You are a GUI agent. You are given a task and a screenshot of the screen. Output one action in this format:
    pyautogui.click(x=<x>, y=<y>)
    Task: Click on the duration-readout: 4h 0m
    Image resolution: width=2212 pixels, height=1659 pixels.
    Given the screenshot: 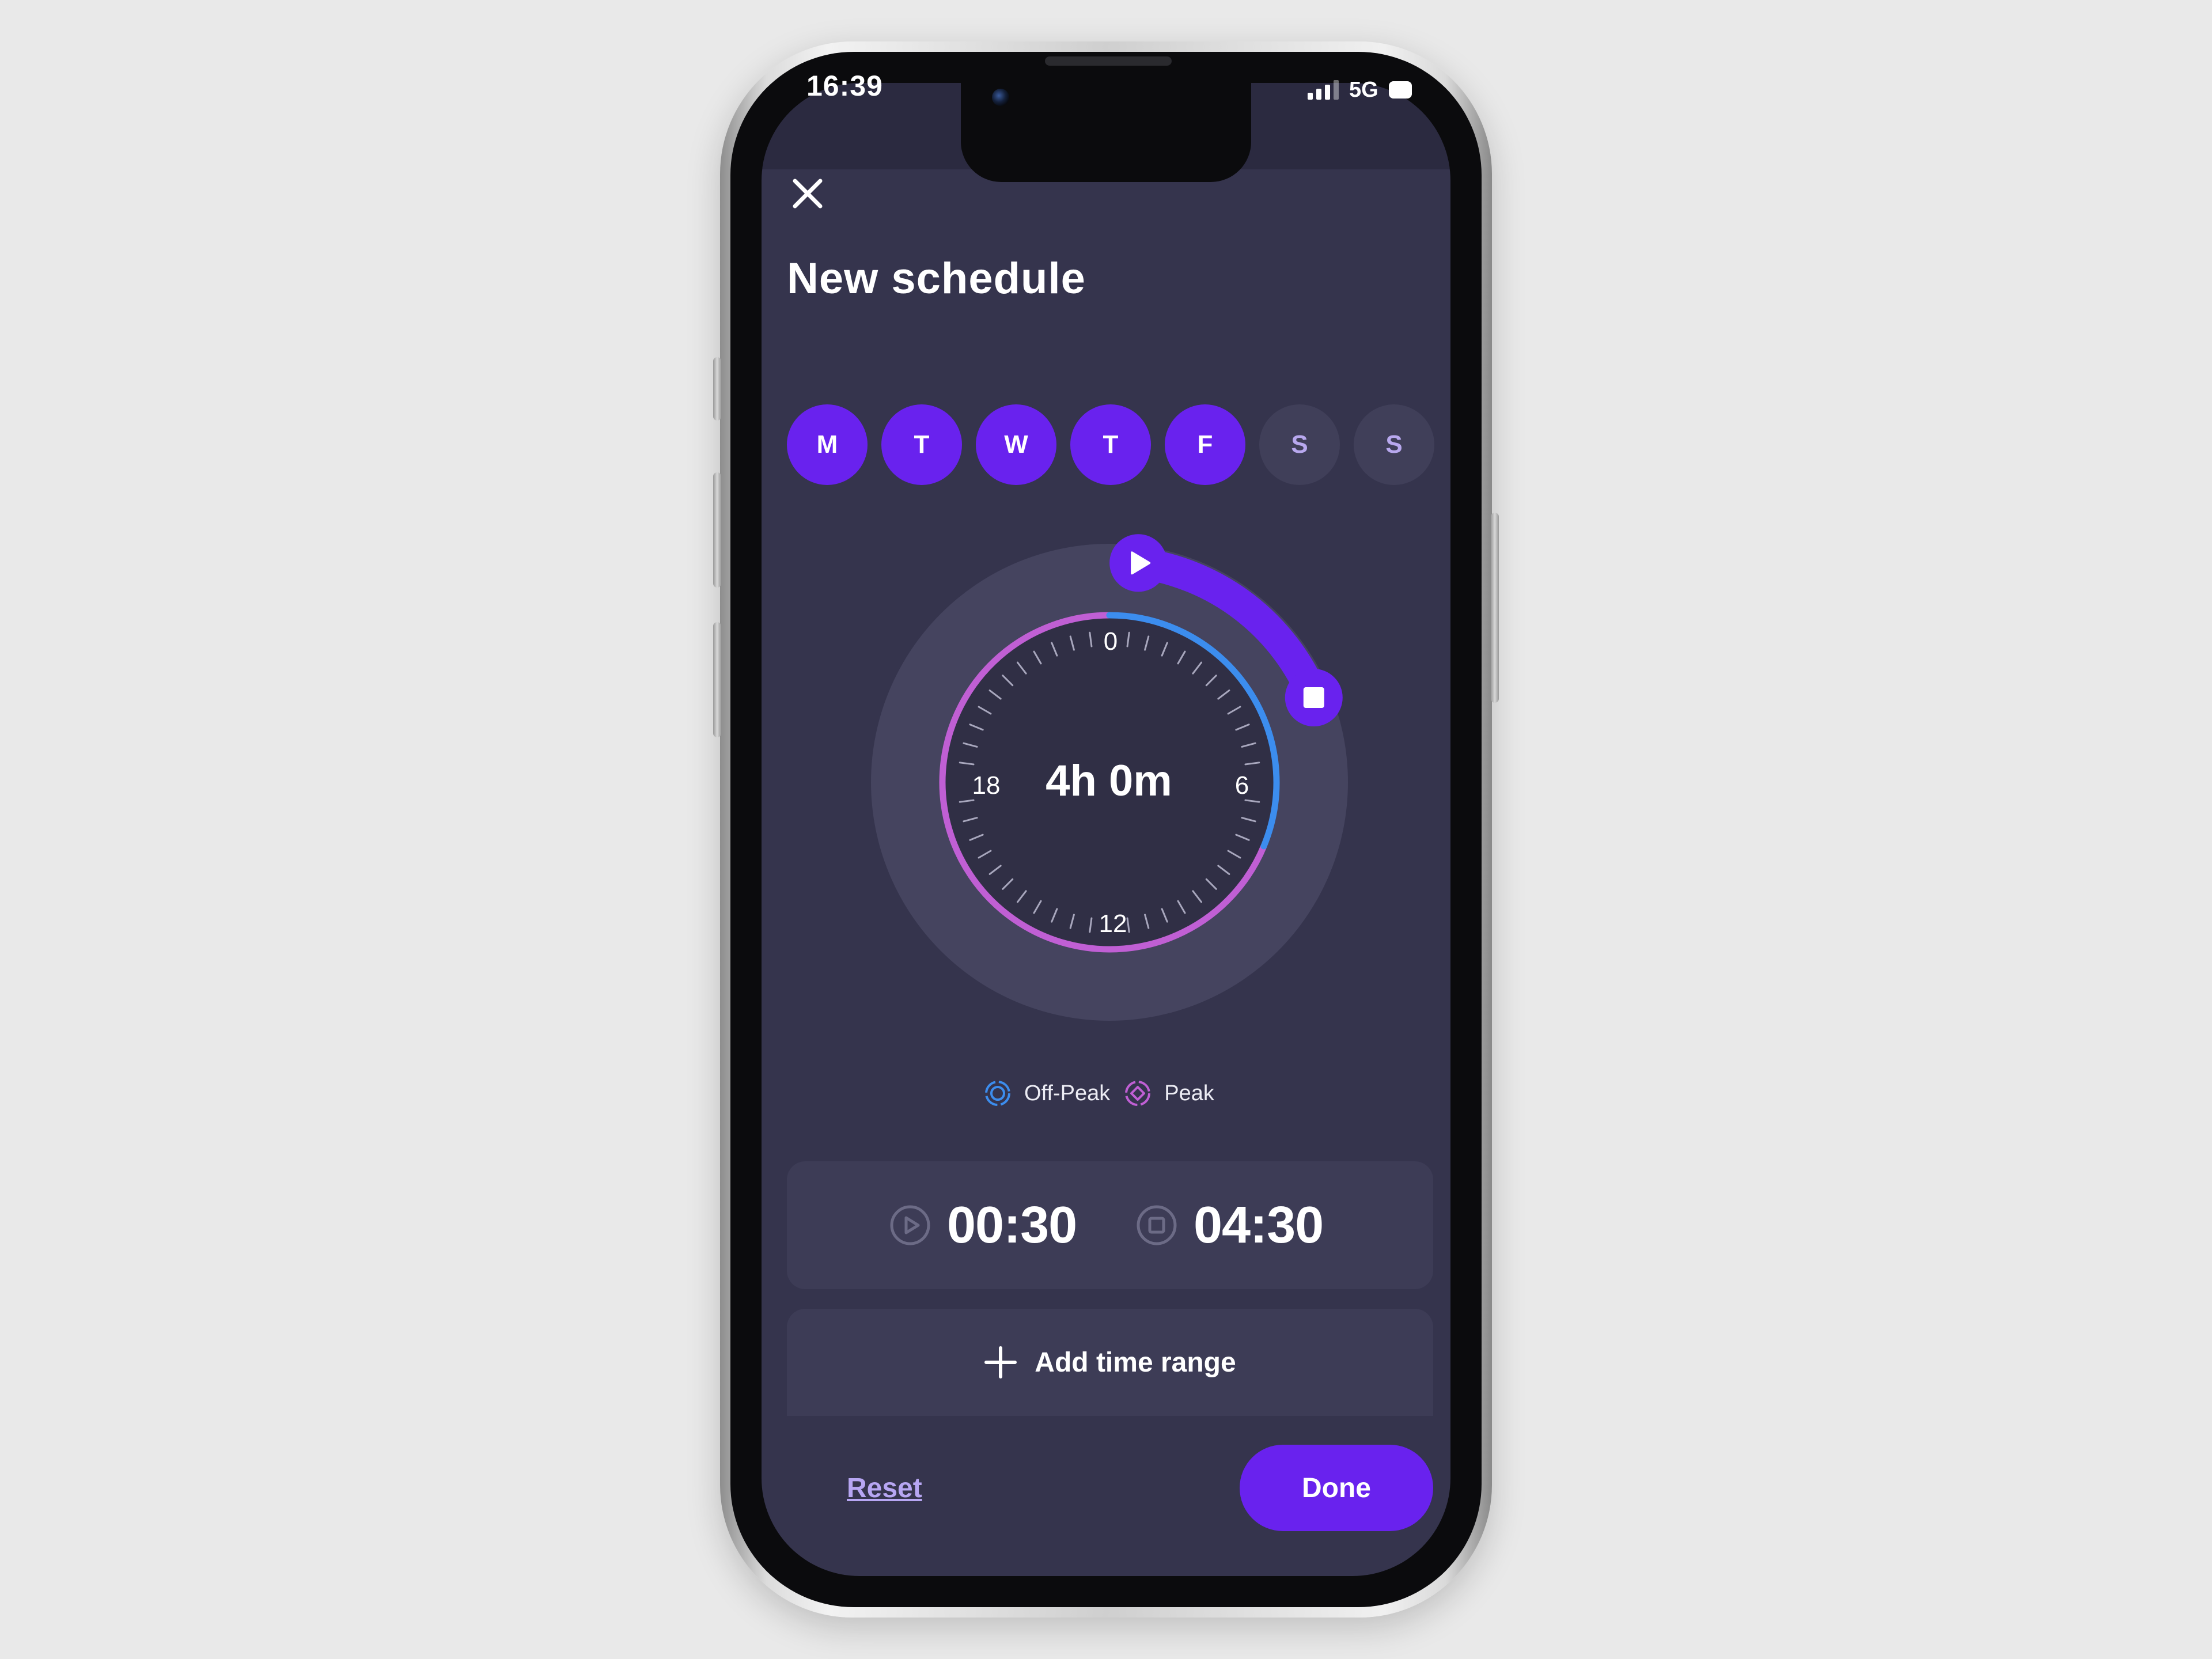 What is the action you would take?
    pyautogui.click(x=1109, y=780)
    